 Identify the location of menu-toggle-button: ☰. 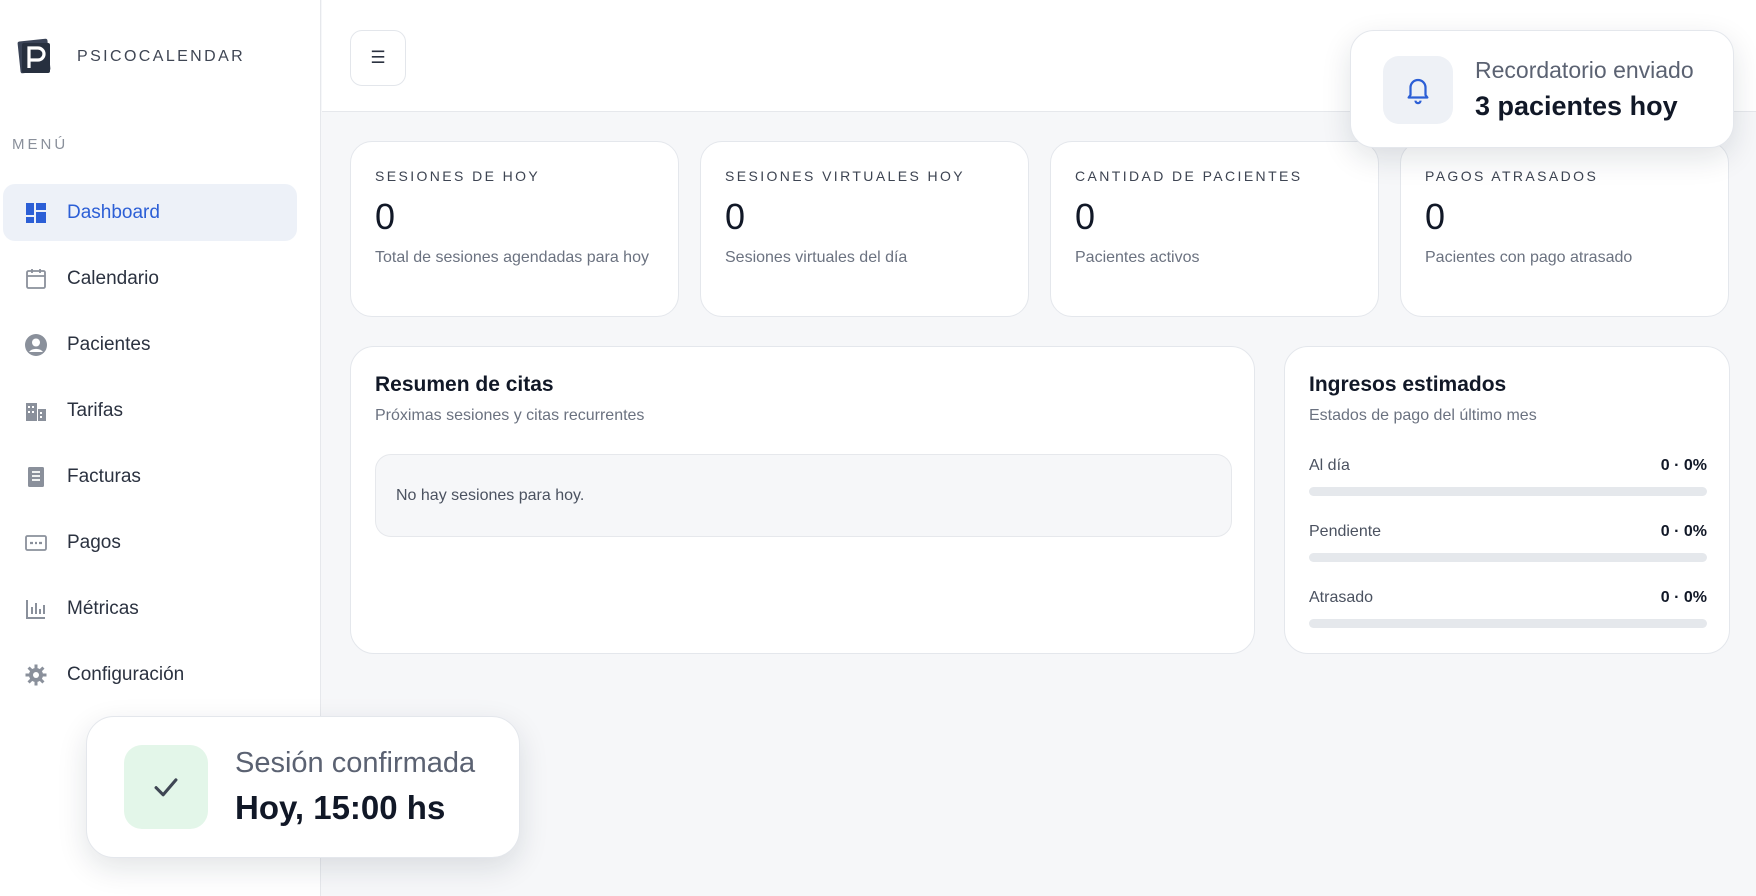
(378, 58).